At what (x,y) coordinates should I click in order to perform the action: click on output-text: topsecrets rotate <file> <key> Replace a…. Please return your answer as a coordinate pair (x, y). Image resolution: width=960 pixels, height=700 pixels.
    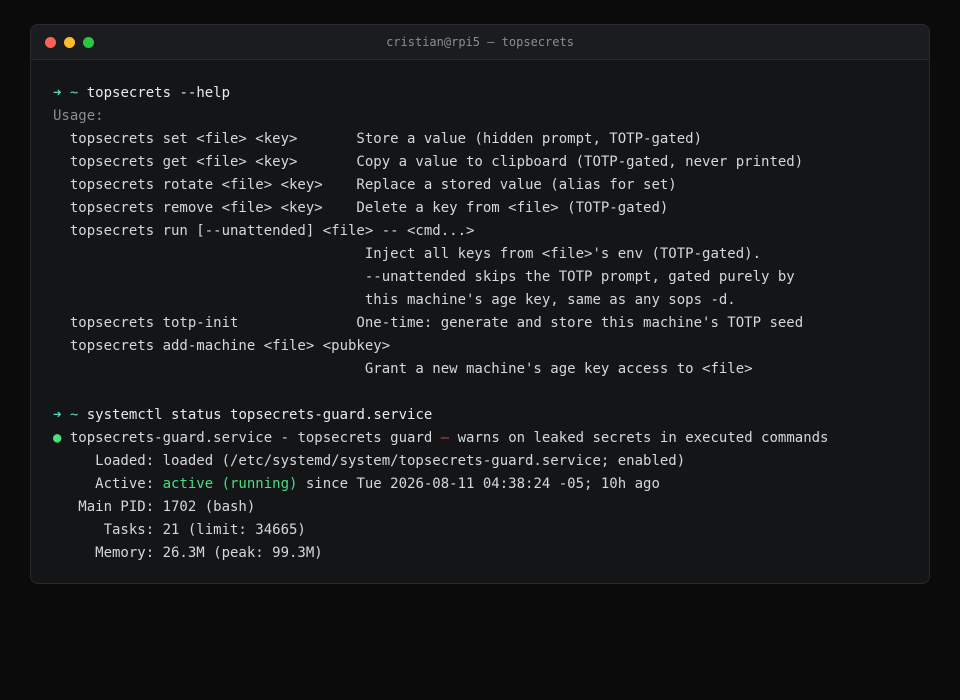
    Looking at the image, I should click on (365, 185).